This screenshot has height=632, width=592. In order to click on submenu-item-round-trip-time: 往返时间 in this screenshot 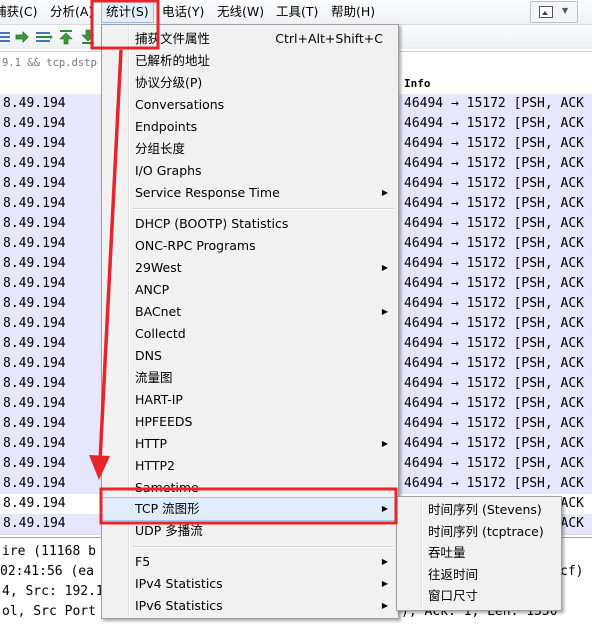, I will do `click(479, 575)`.